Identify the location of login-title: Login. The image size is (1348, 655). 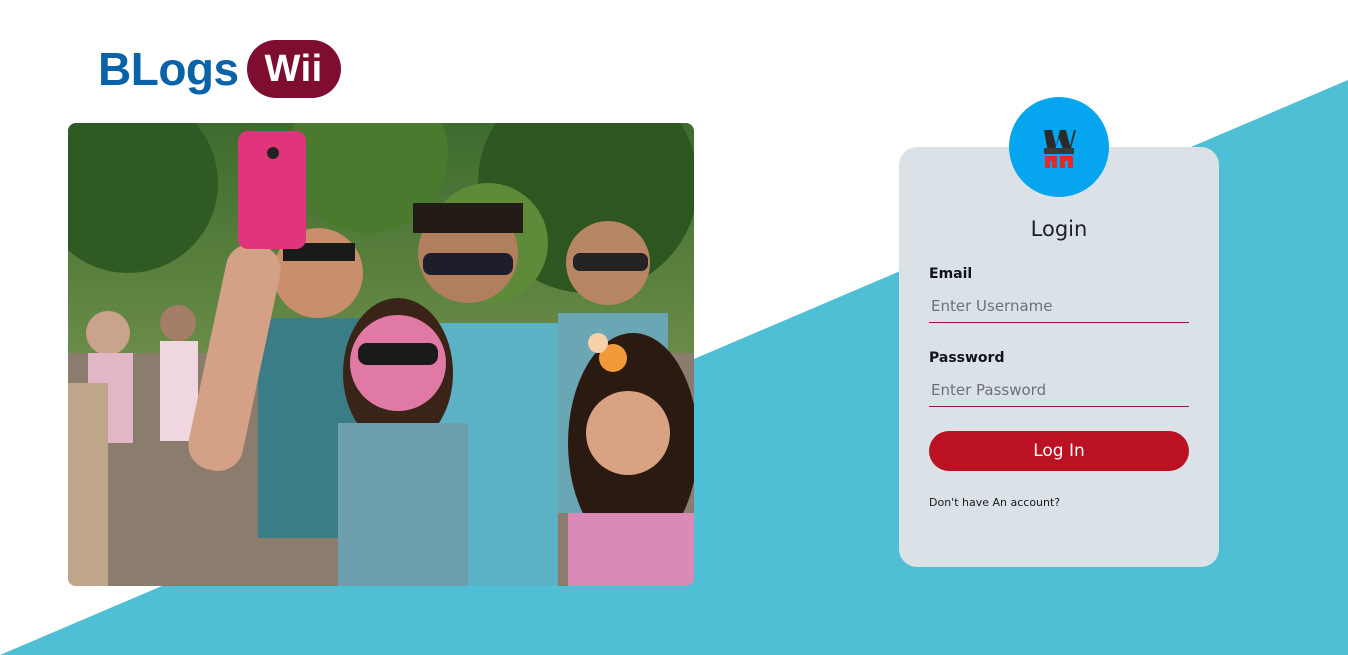
(1059, 229).